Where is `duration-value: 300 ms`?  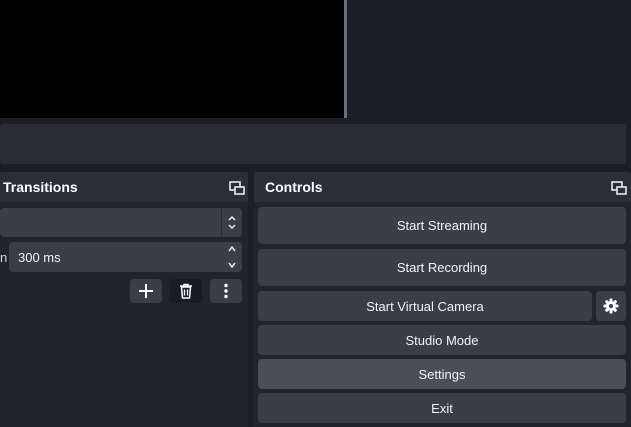
duration-value: 300 ms is located at coordinates (39, 257).